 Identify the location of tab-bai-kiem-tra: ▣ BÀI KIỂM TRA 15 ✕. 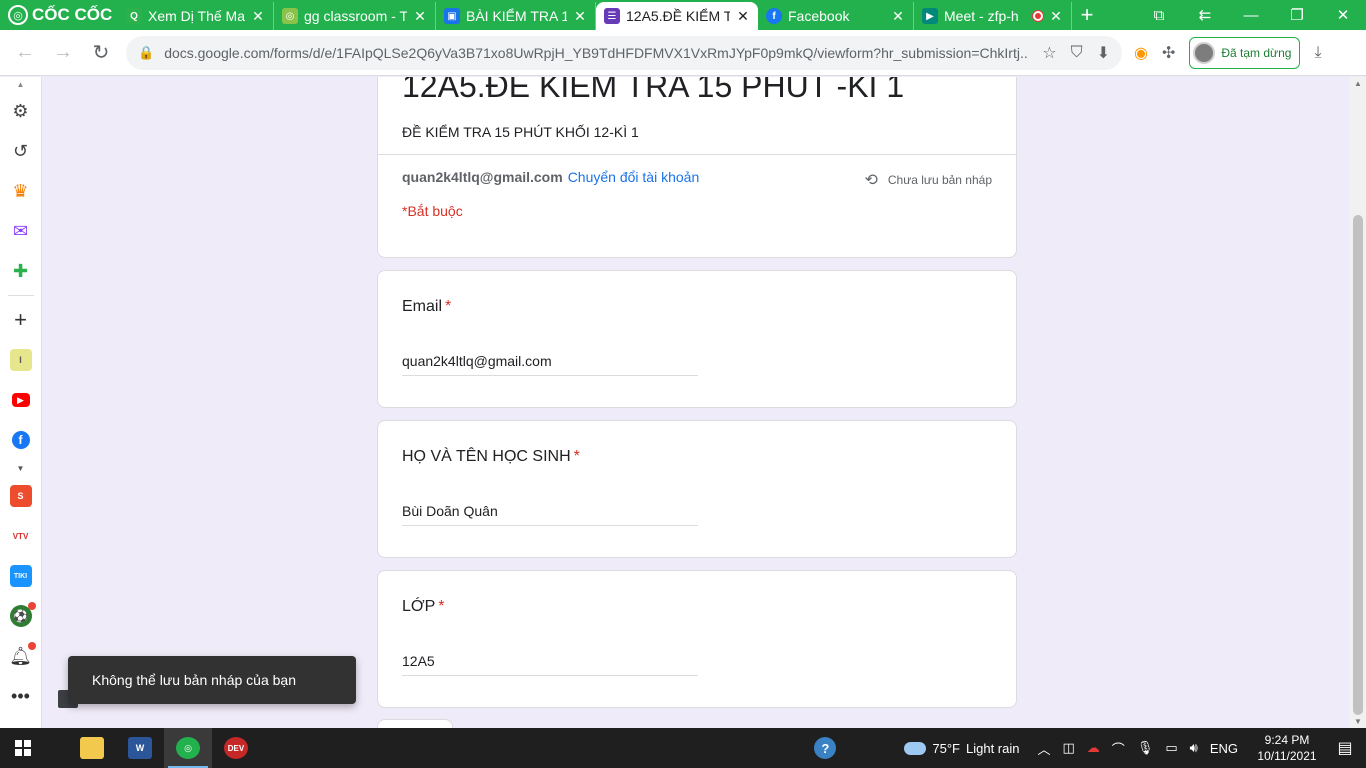
(516, 16).